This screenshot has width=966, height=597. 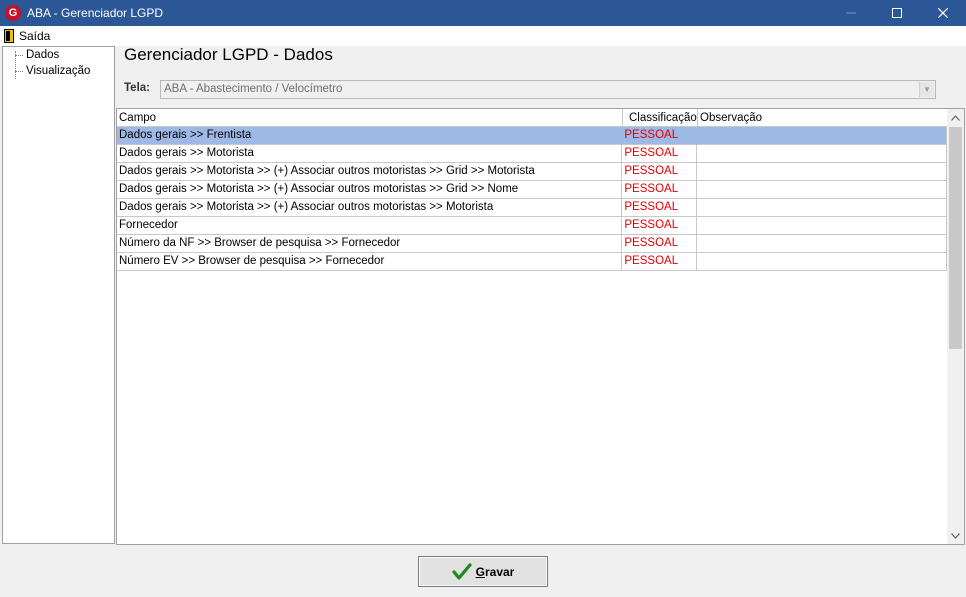 I want to click on minimize-button, so click(x=851, y=13).